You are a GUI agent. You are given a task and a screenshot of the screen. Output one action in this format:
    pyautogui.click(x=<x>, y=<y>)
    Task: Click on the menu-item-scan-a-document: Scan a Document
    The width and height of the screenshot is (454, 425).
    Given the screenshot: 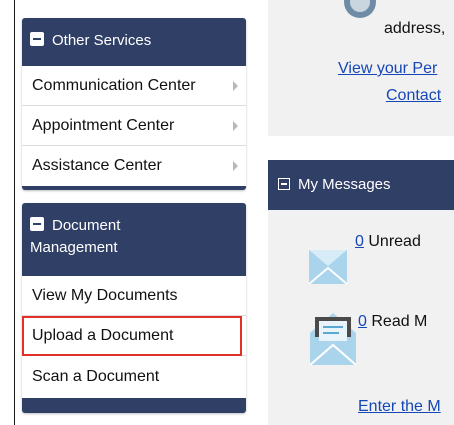 What is the action you would take?
    pyautogui.click(x=134, y=377)
    